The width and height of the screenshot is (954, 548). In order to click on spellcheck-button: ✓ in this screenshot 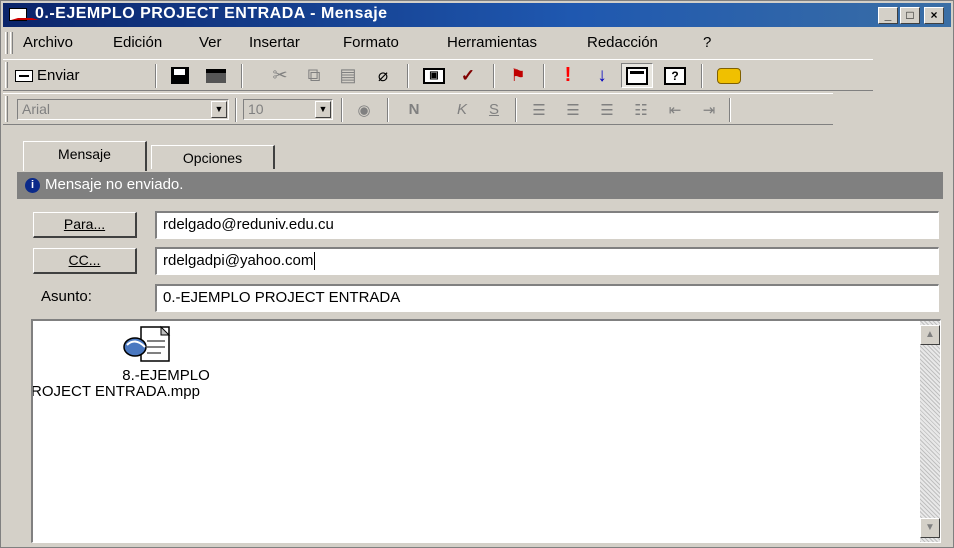, I will do `click(468, 75)`.